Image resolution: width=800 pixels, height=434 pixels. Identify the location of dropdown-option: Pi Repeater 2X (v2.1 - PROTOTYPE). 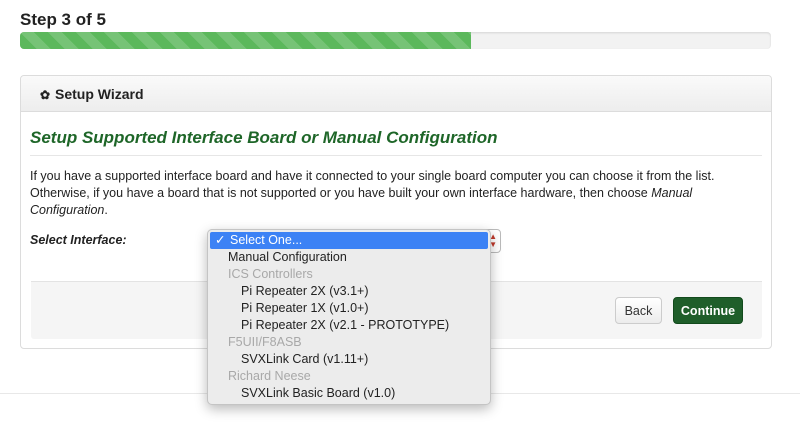
(349, 325).